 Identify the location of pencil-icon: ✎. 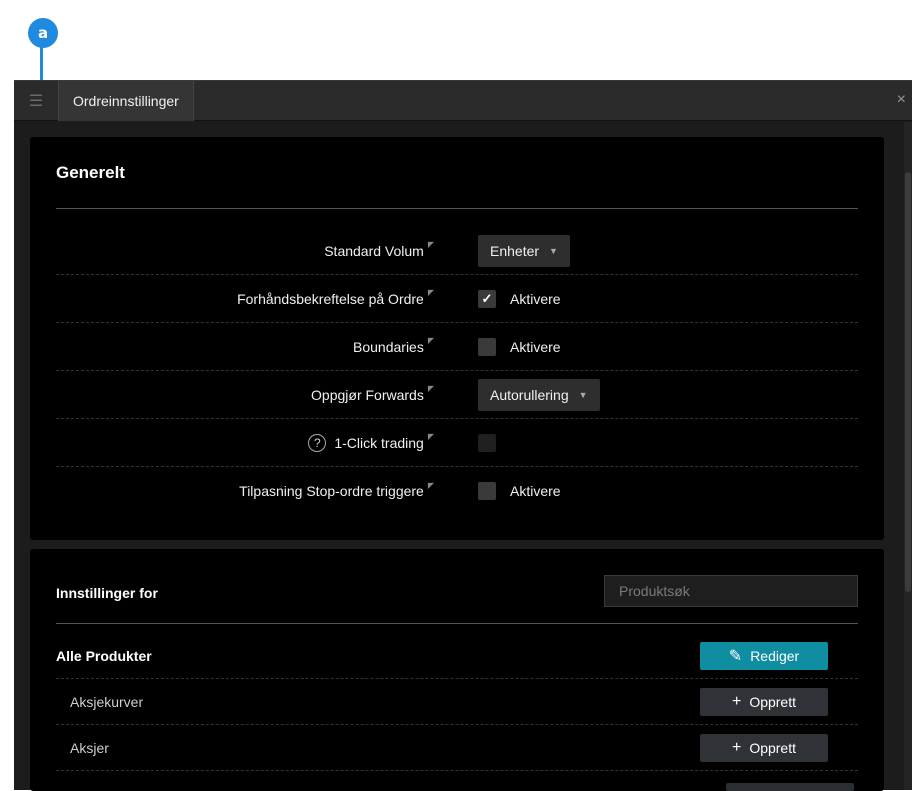
(735, 656).